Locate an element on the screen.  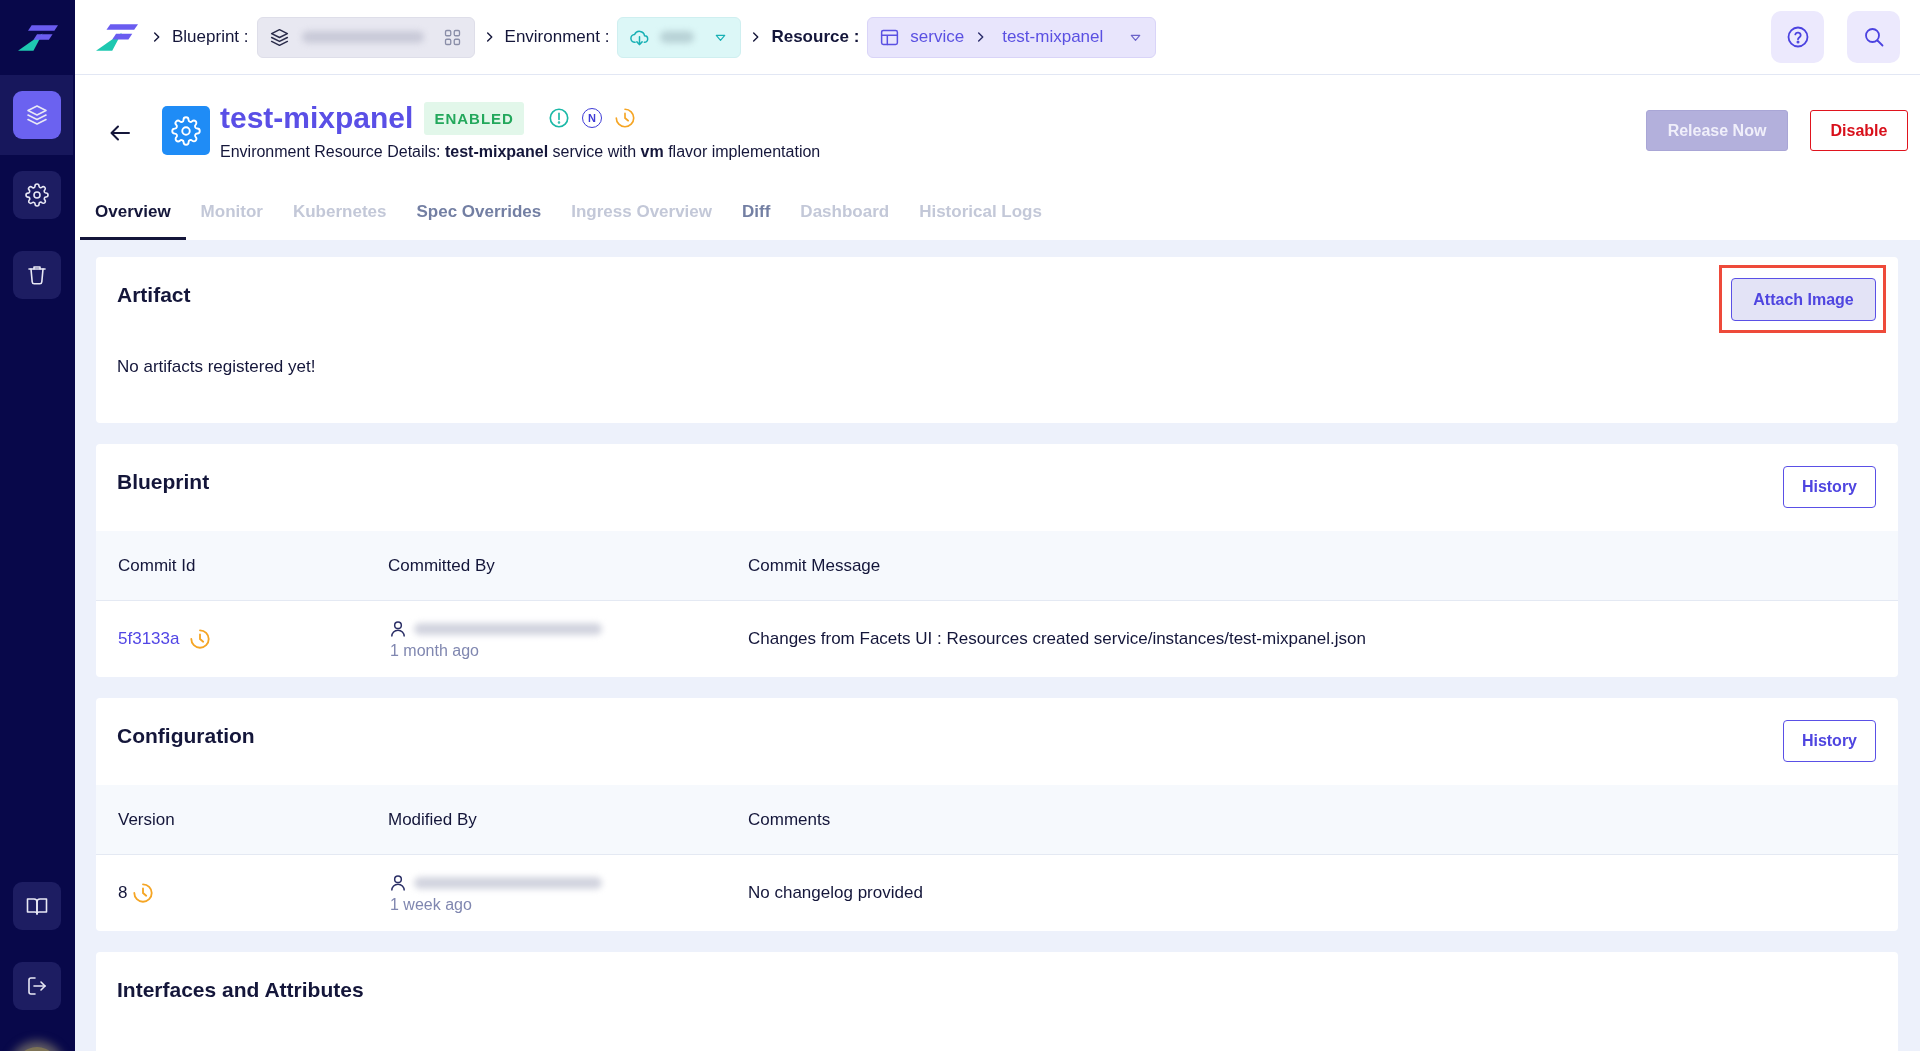
settings-icon is located at coordinates (36, 195).